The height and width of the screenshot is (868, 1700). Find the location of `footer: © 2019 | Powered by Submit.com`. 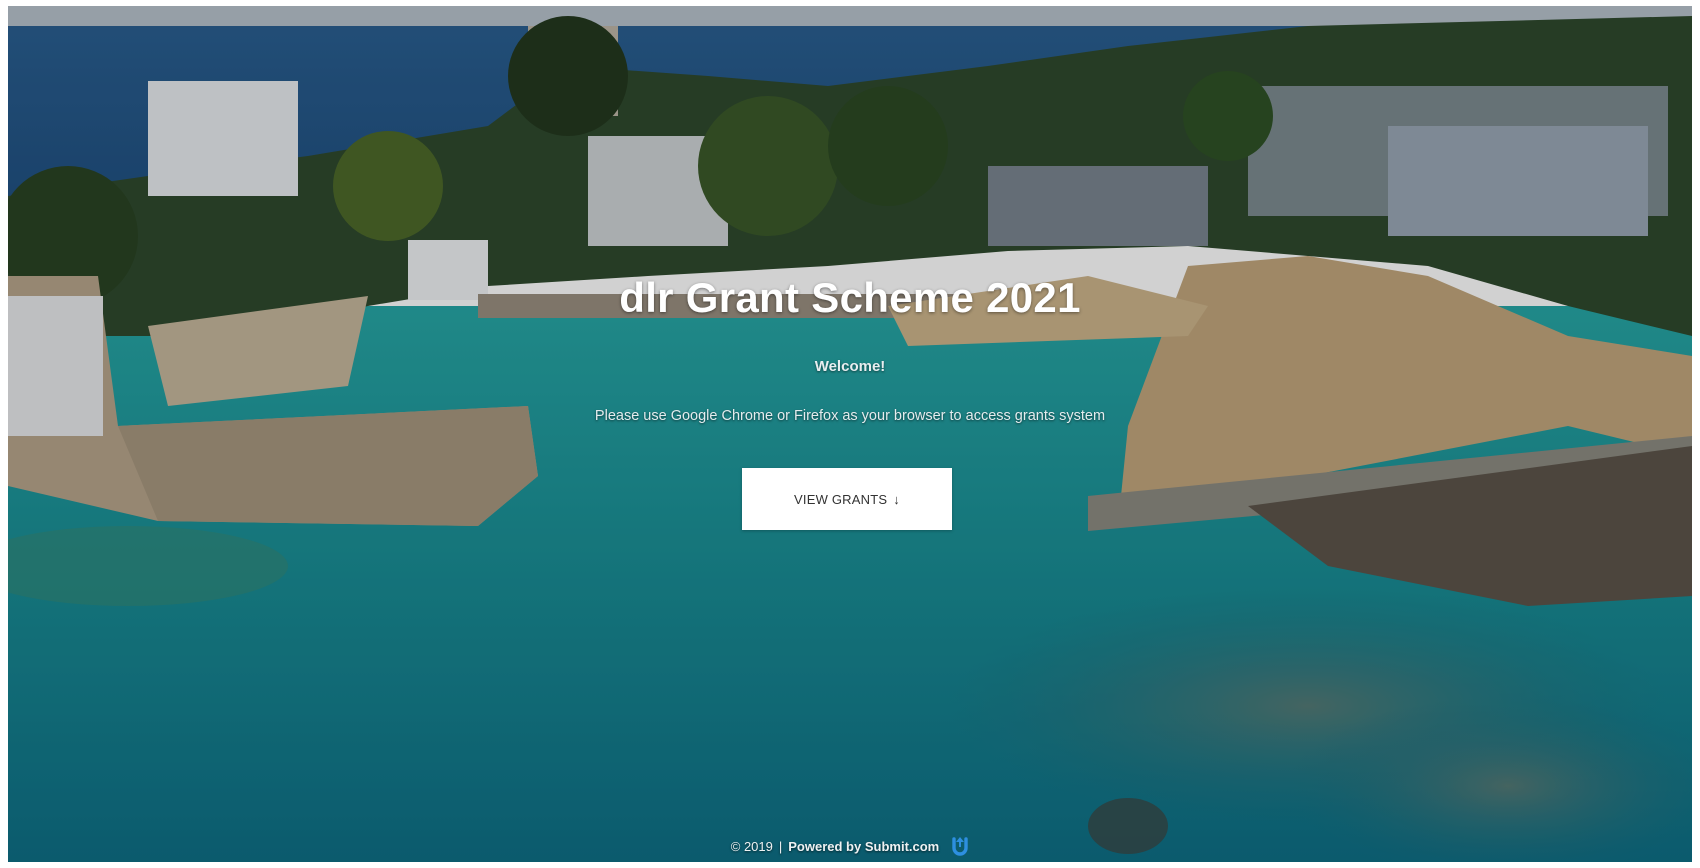

footer: © 2019 | Powered by Submit.com is located at coordinates (850, 846).